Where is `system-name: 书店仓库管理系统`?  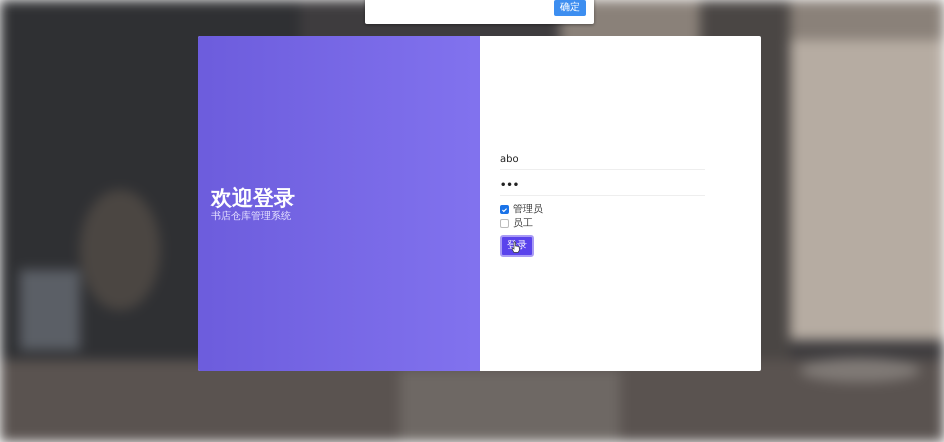 system-name: 书店仓库管理系统 is located at coordinates (251, 216).